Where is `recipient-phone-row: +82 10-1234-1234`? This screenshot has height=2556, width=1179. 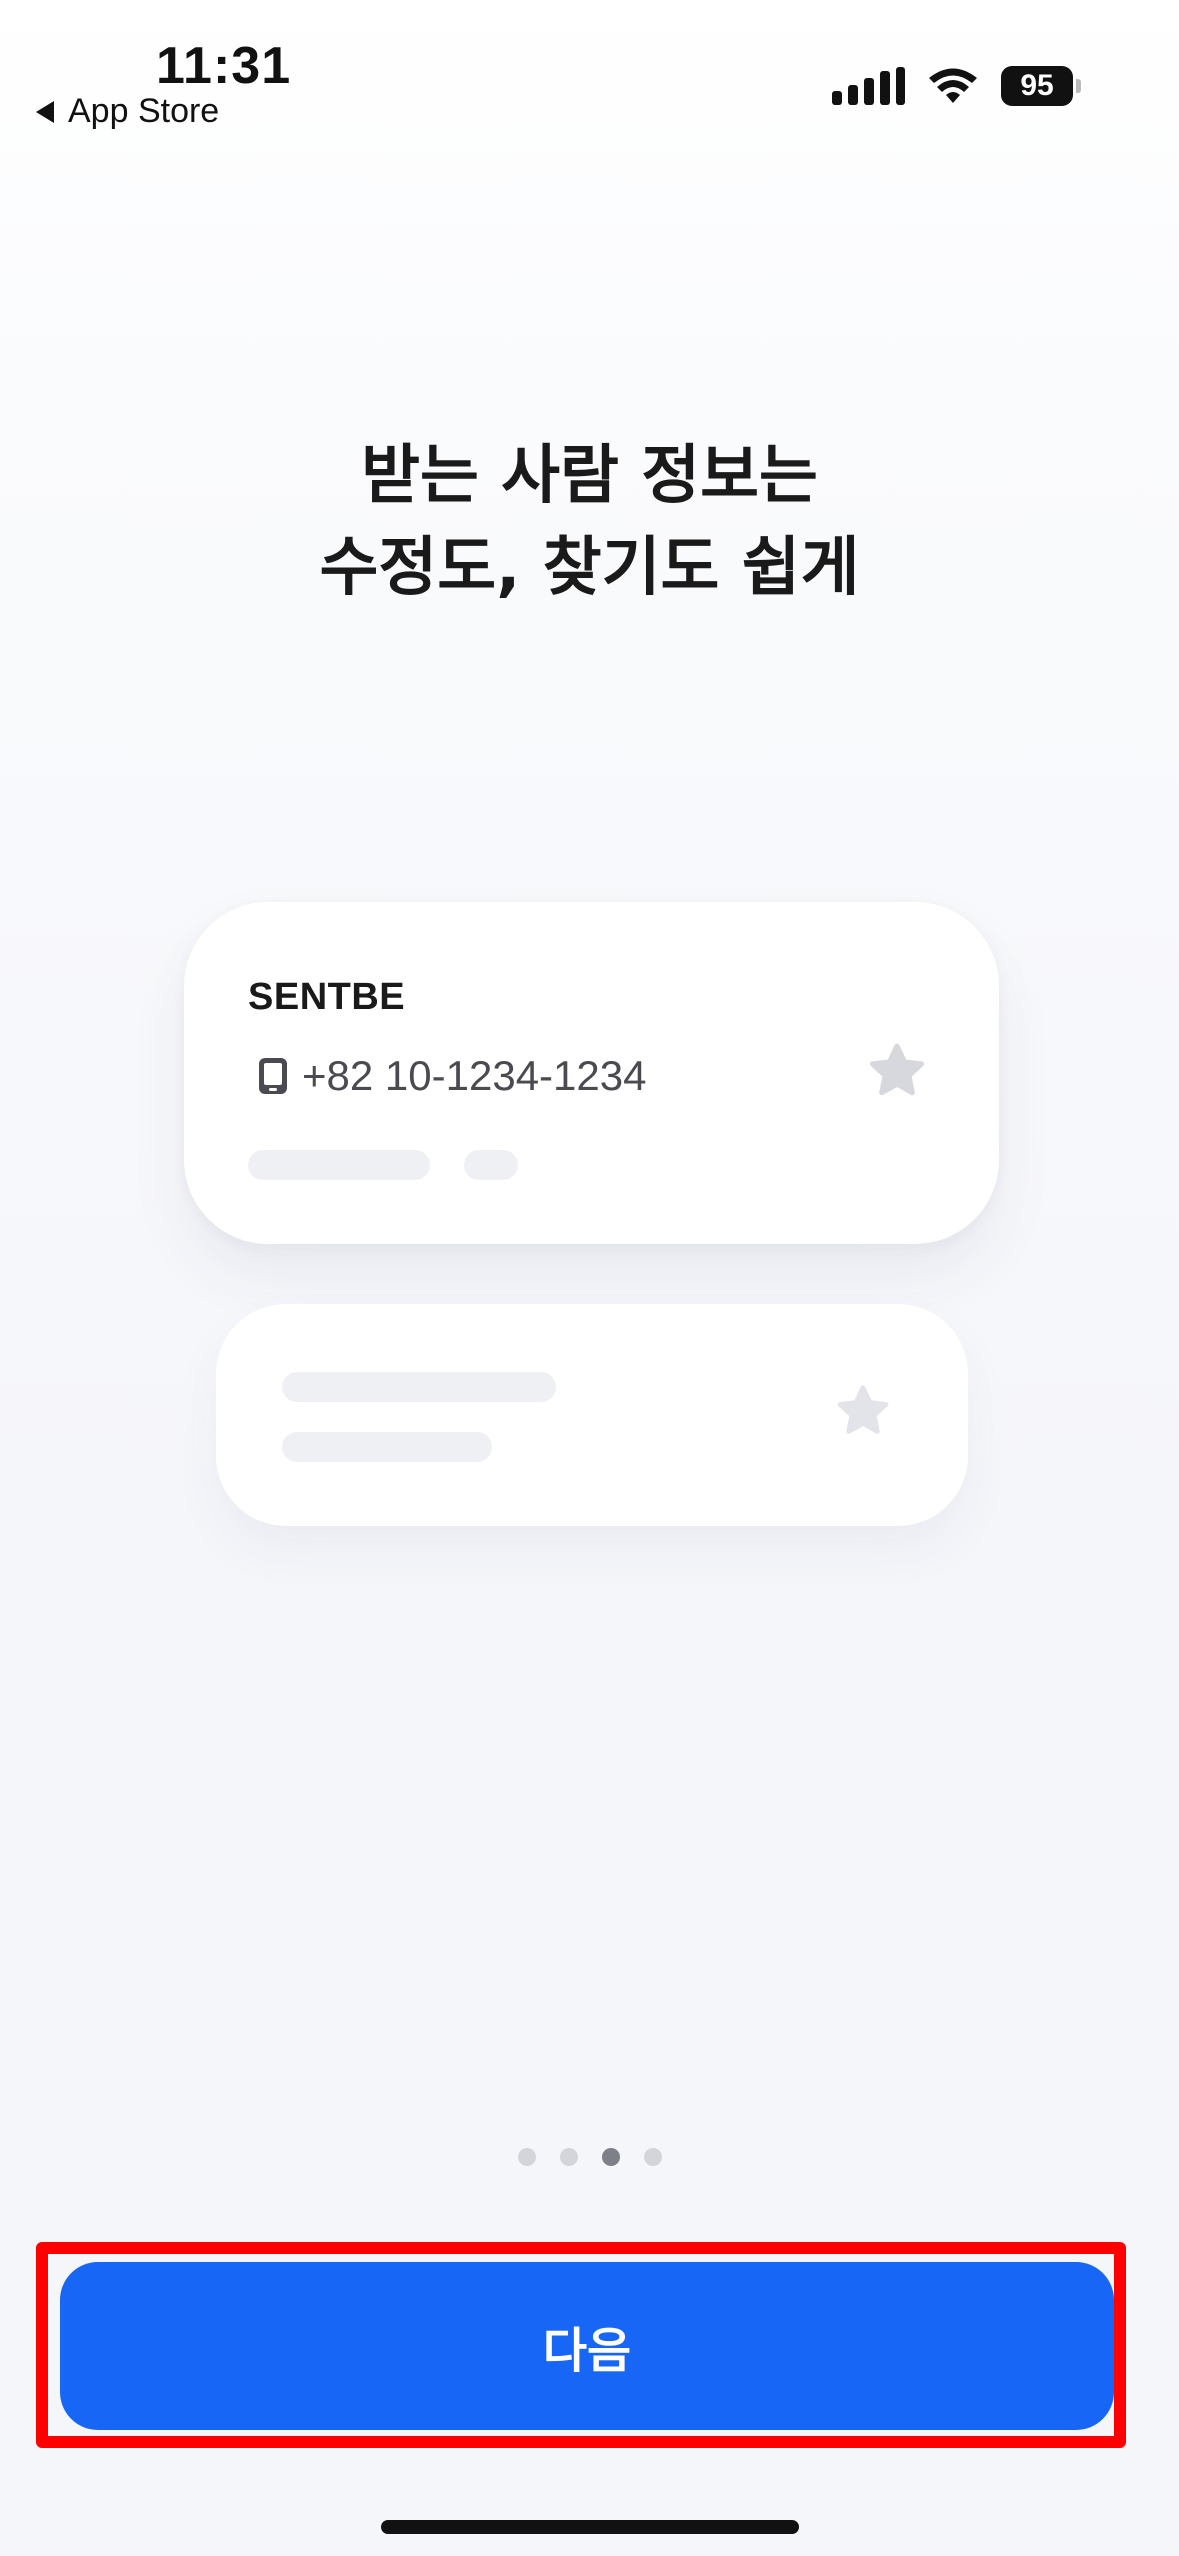
recipient-phone-row: +82 10-1234-1234 is located at coordinates (451, 1076).